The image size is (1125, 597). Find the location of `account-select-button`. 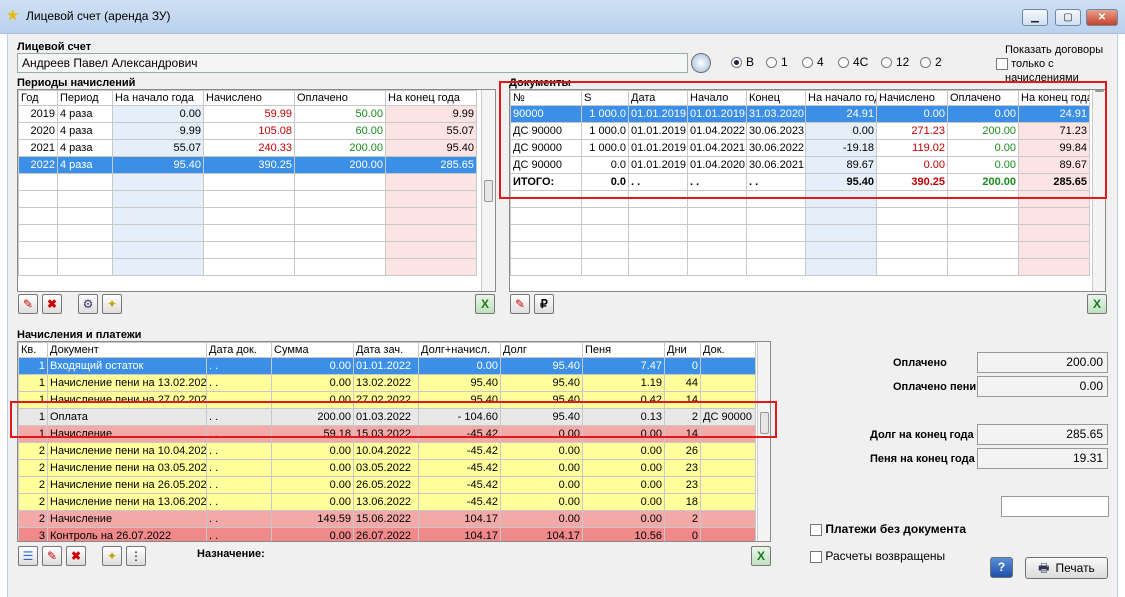

account-select-button is located at coordinates (701, 63).